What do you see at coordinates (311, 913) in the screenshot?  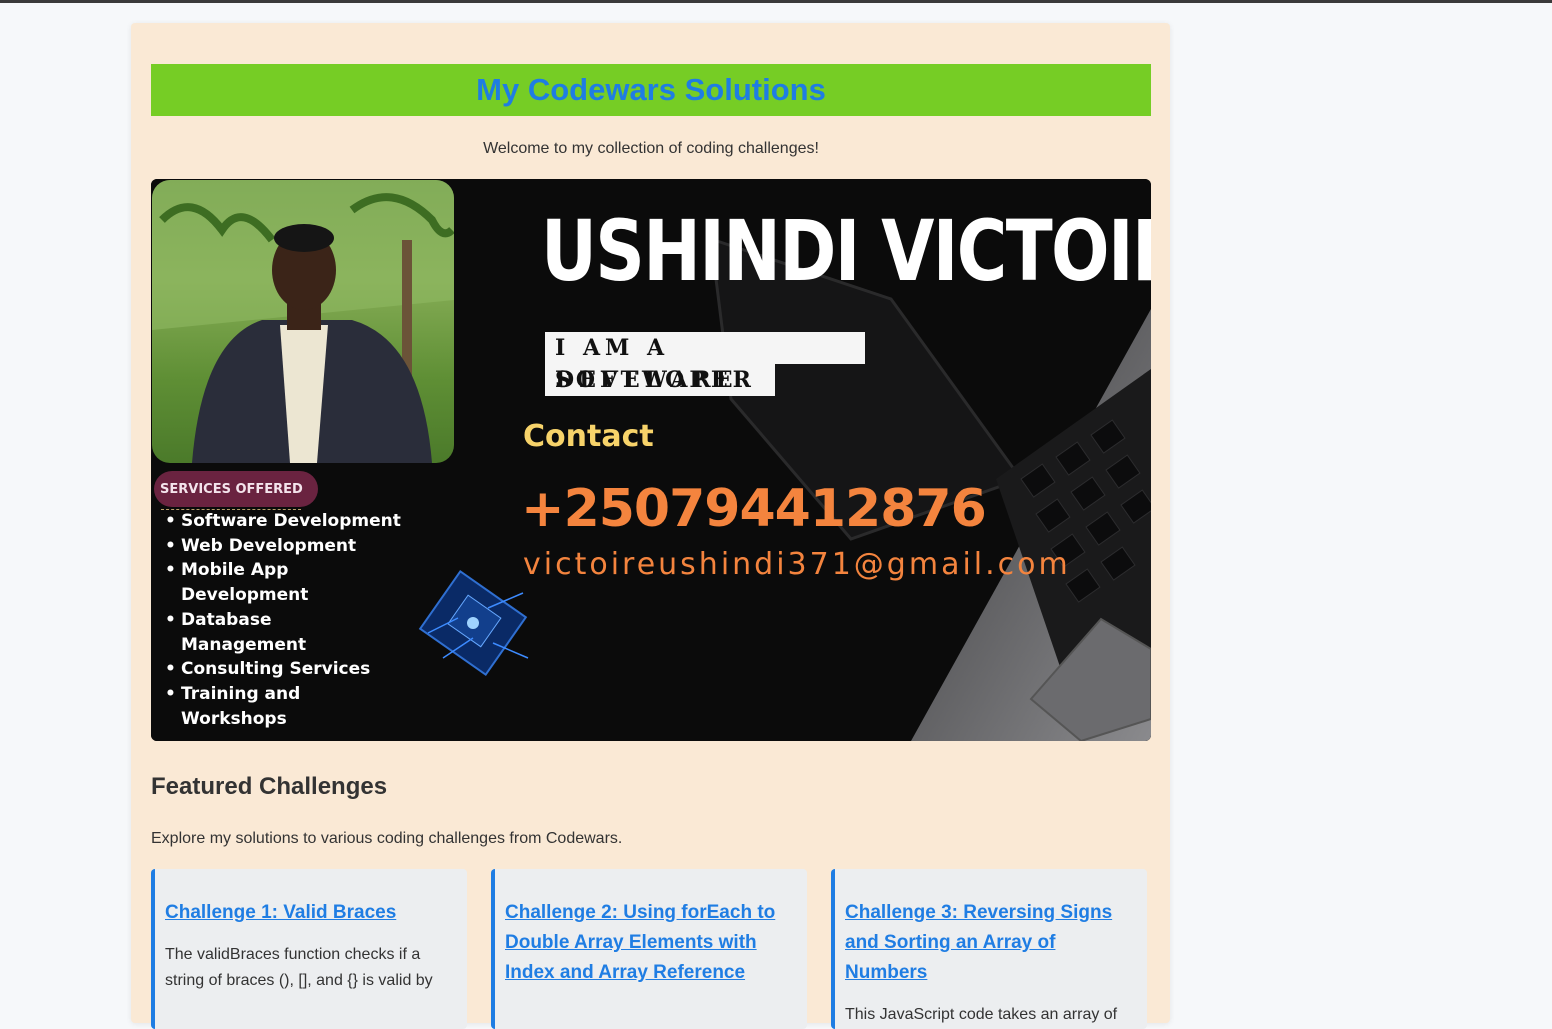 I see `challenge-link: Challenge 1: Valid Braces` at bounding box center [311, 913].